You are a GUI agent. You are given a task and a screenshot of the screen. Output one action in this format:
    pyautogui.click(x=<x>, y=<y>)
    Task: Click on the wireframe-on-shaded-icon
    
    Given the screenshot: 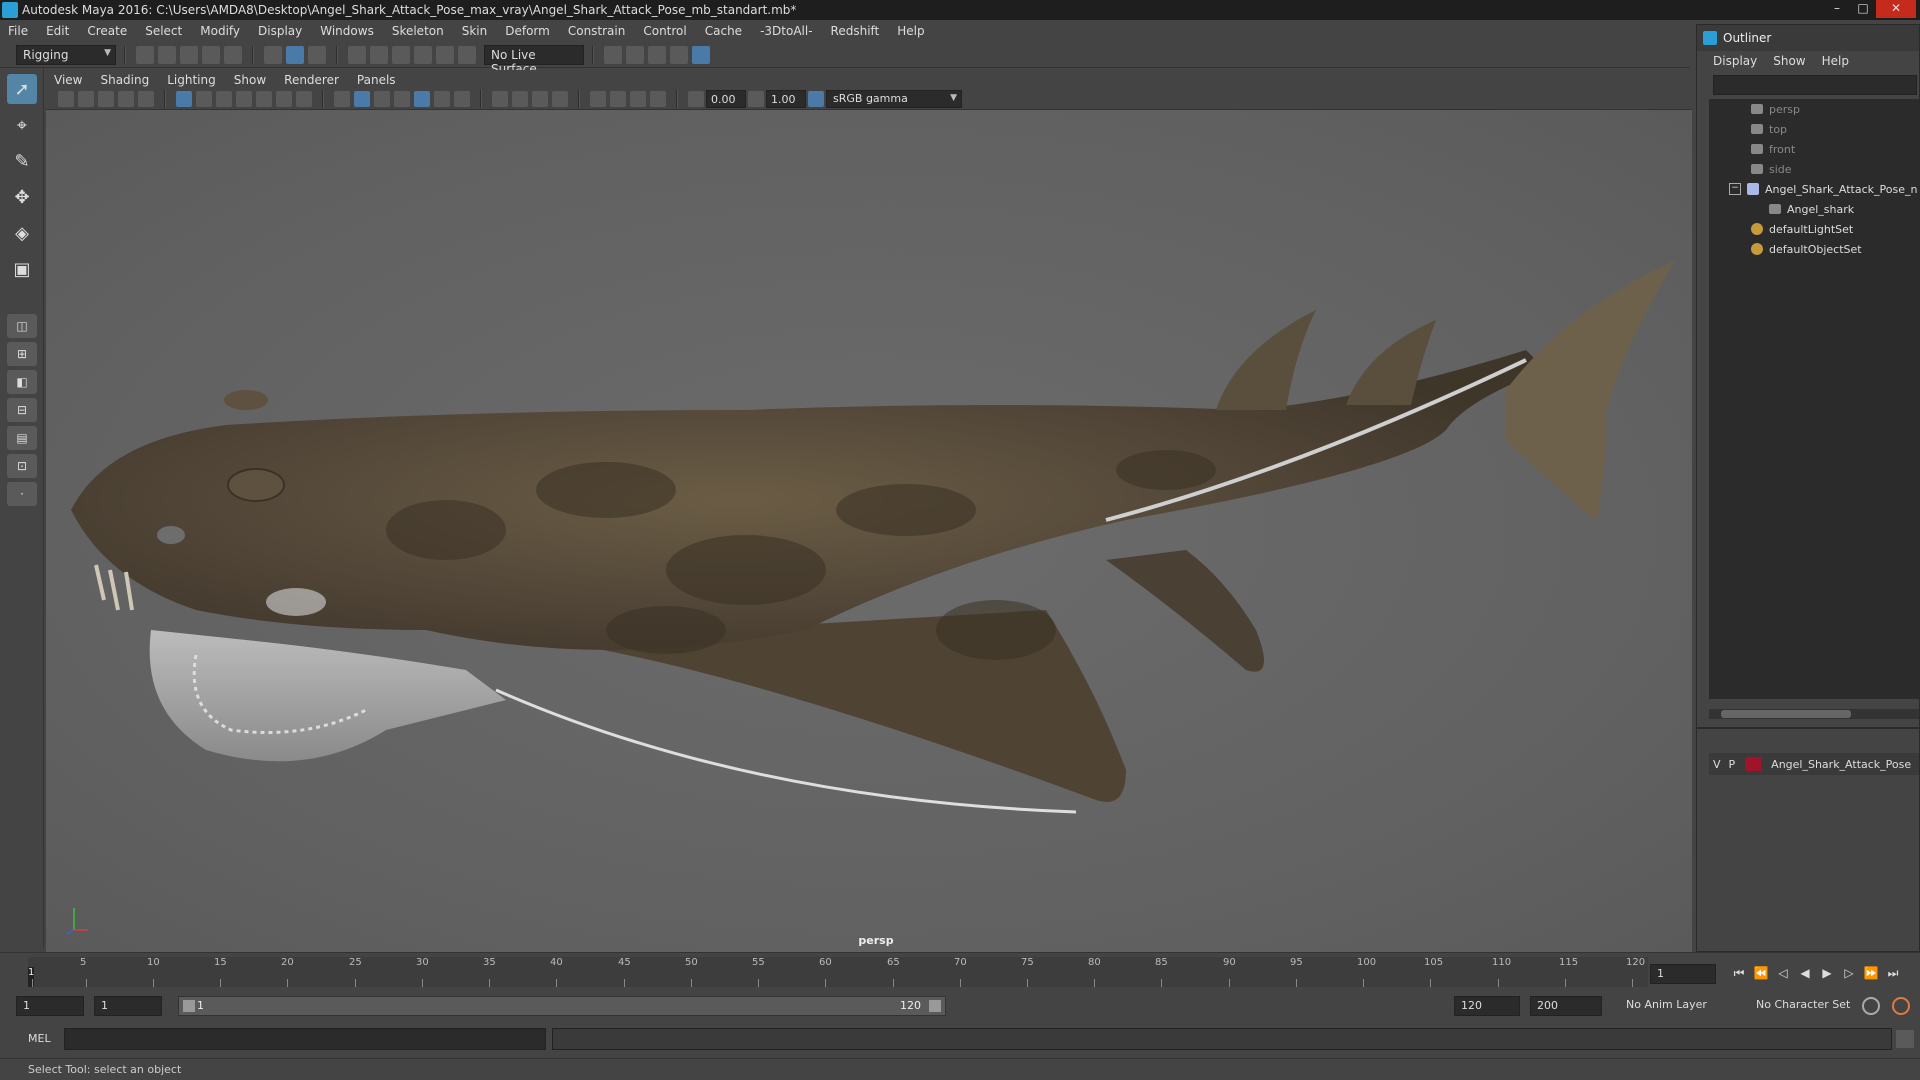 What is the action you would take?
    pyautogui.click(x=402, y=98)
    